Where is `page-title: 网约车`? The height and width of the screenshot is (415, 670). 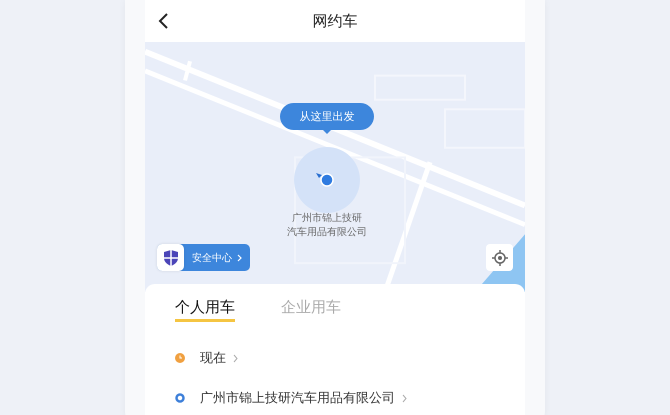 page-title: 网约车 is located at coordinates (335, 21).